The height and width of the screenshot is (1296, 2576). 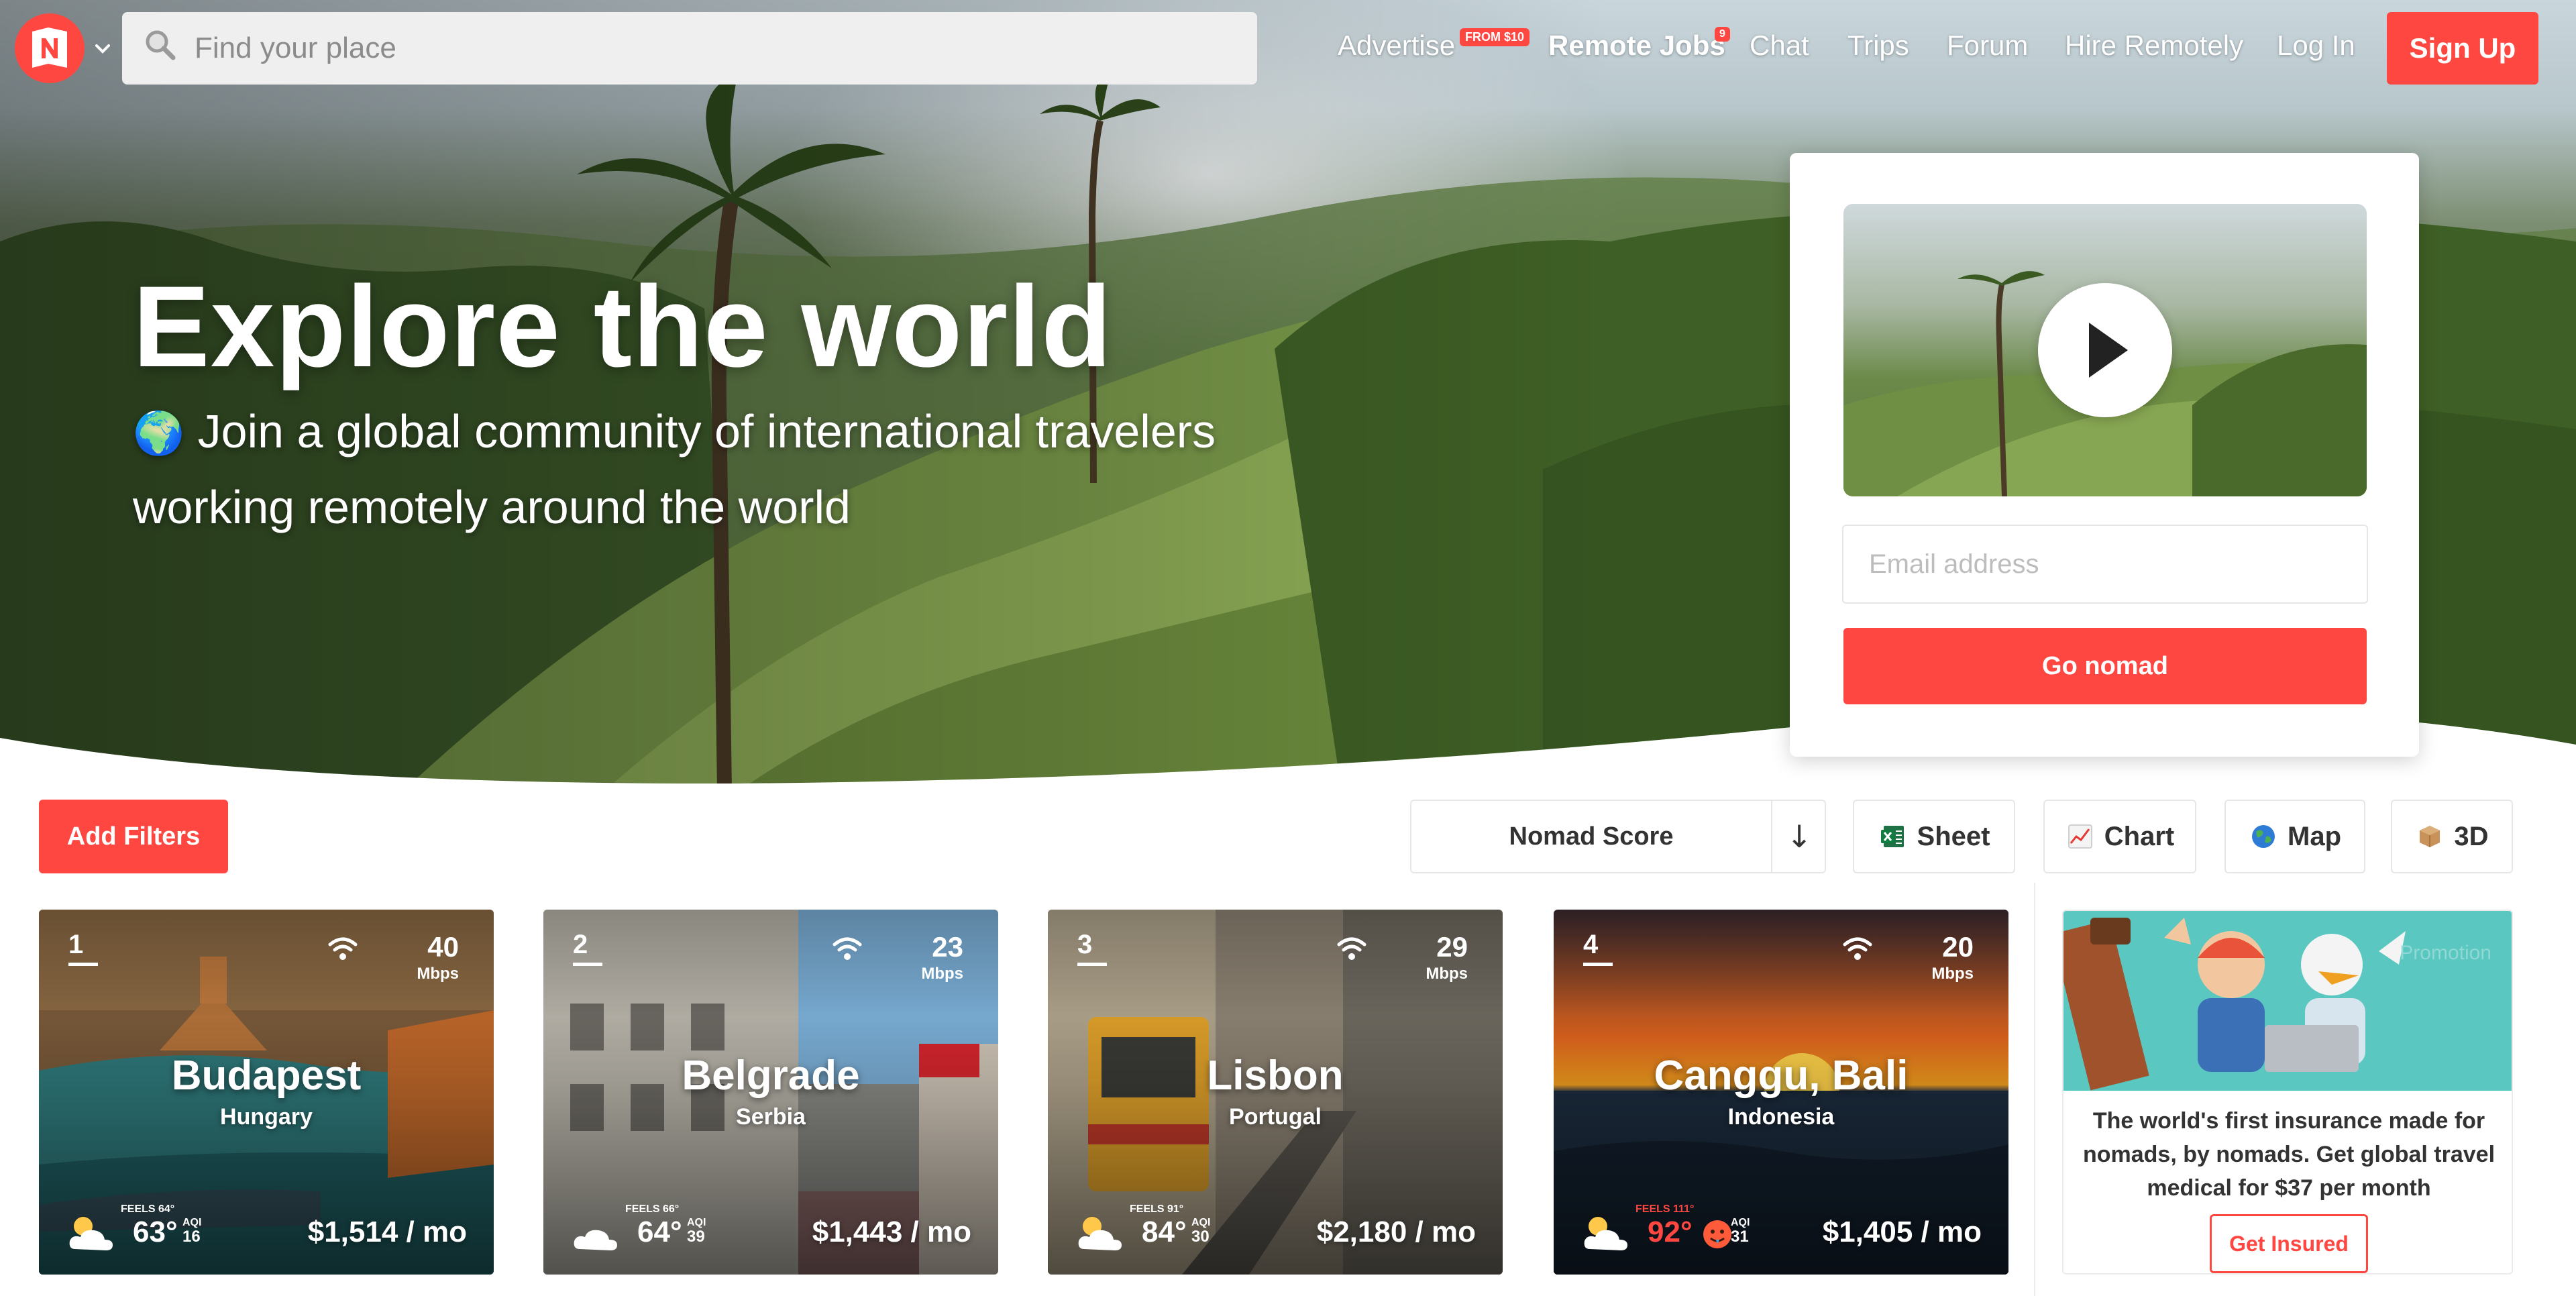 What do you see at coordinates (155, 1232) in the screenshot?
I see `temperature: 63°` at bounding box center [155, 1232].